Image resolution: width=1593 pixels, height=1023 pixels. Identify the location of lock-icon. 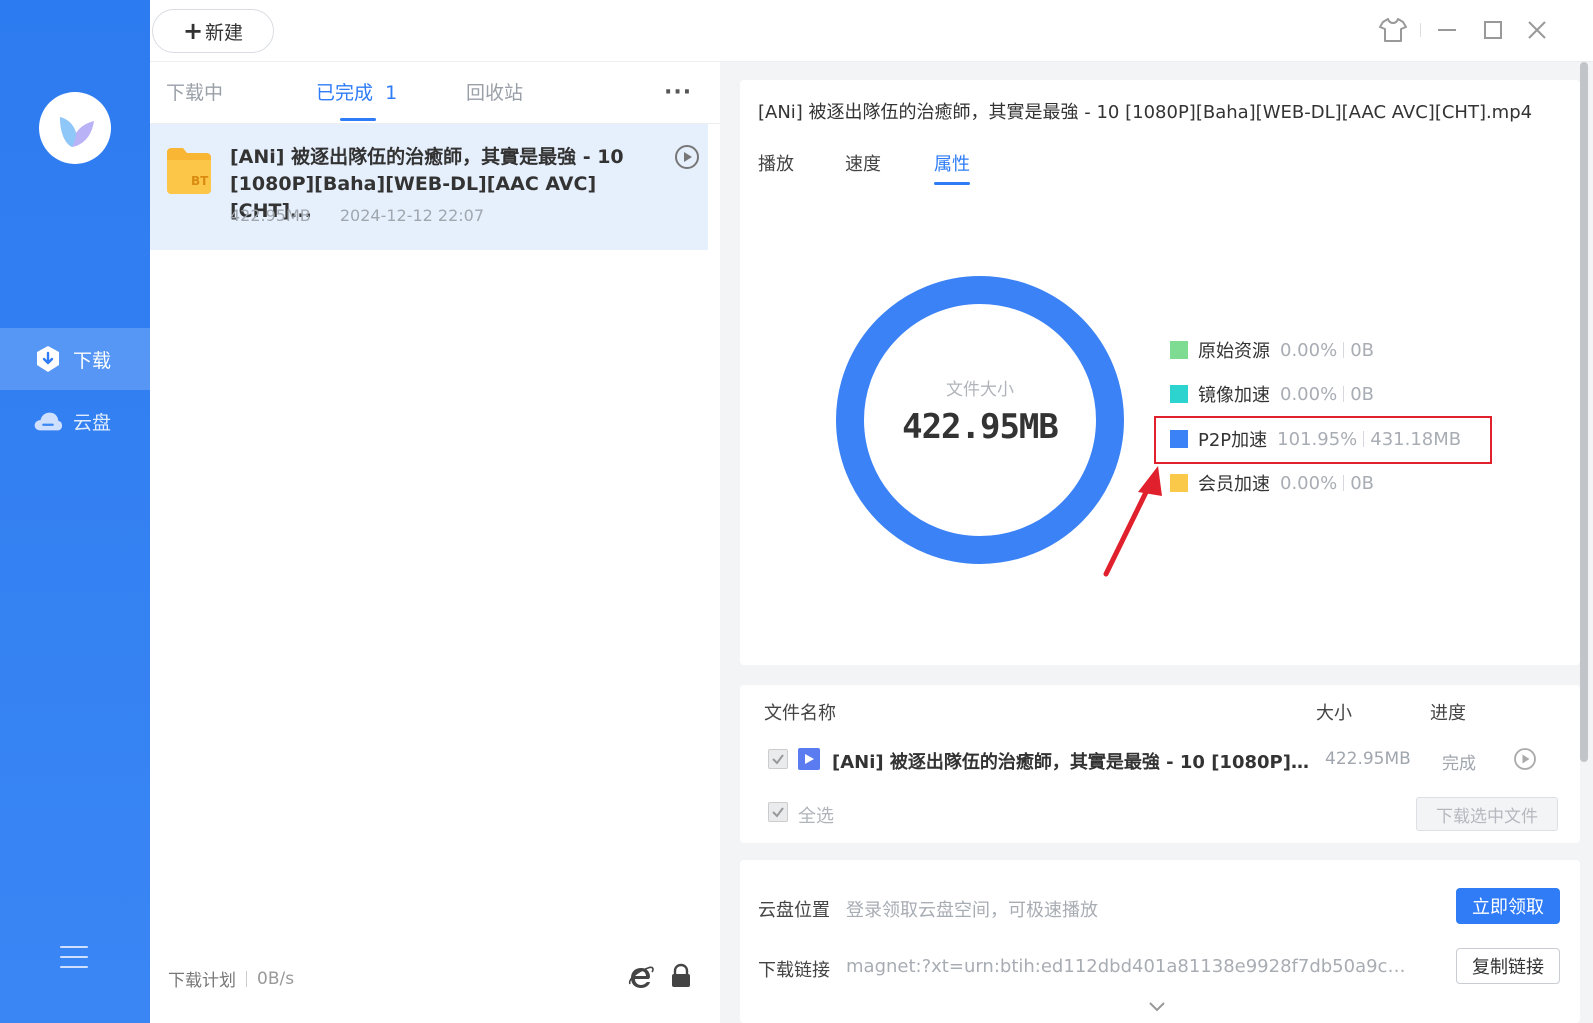
(681, 976).